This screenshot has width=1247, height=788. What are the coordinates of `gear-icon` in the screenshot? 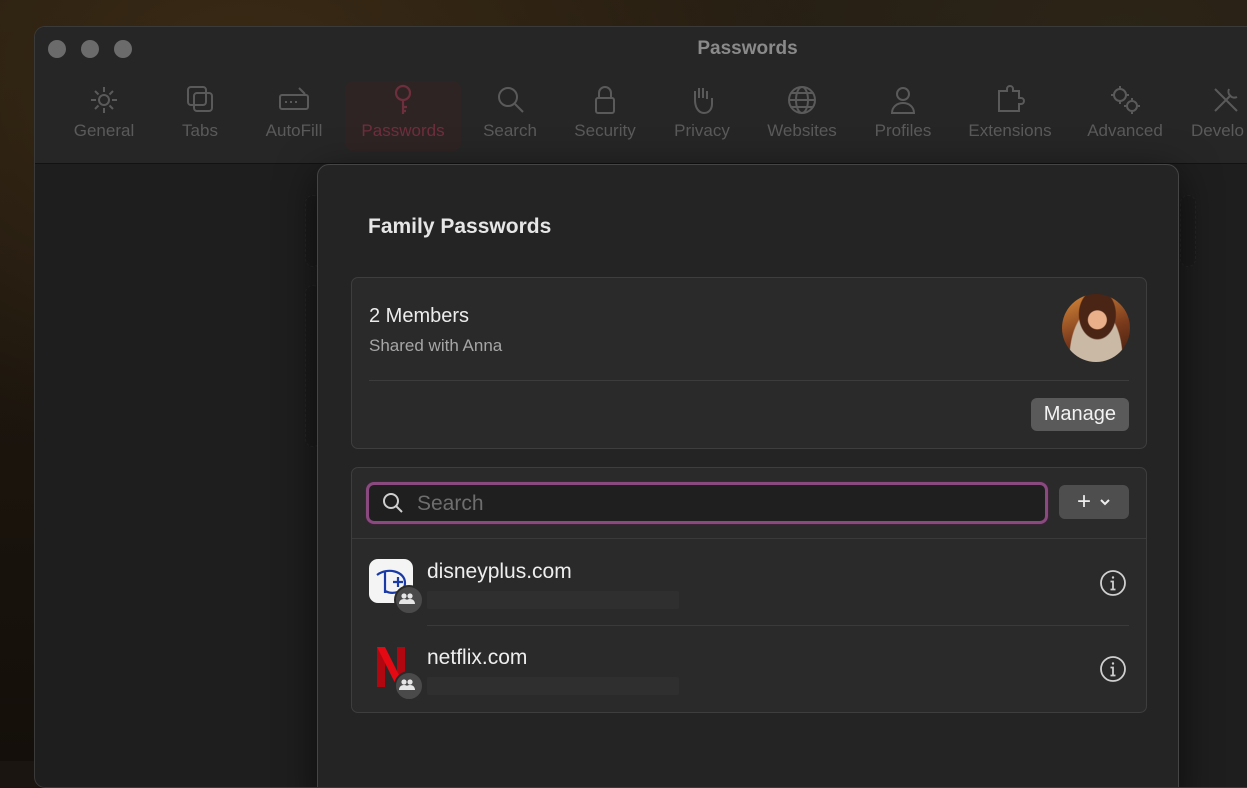 It's located at (104, 102).